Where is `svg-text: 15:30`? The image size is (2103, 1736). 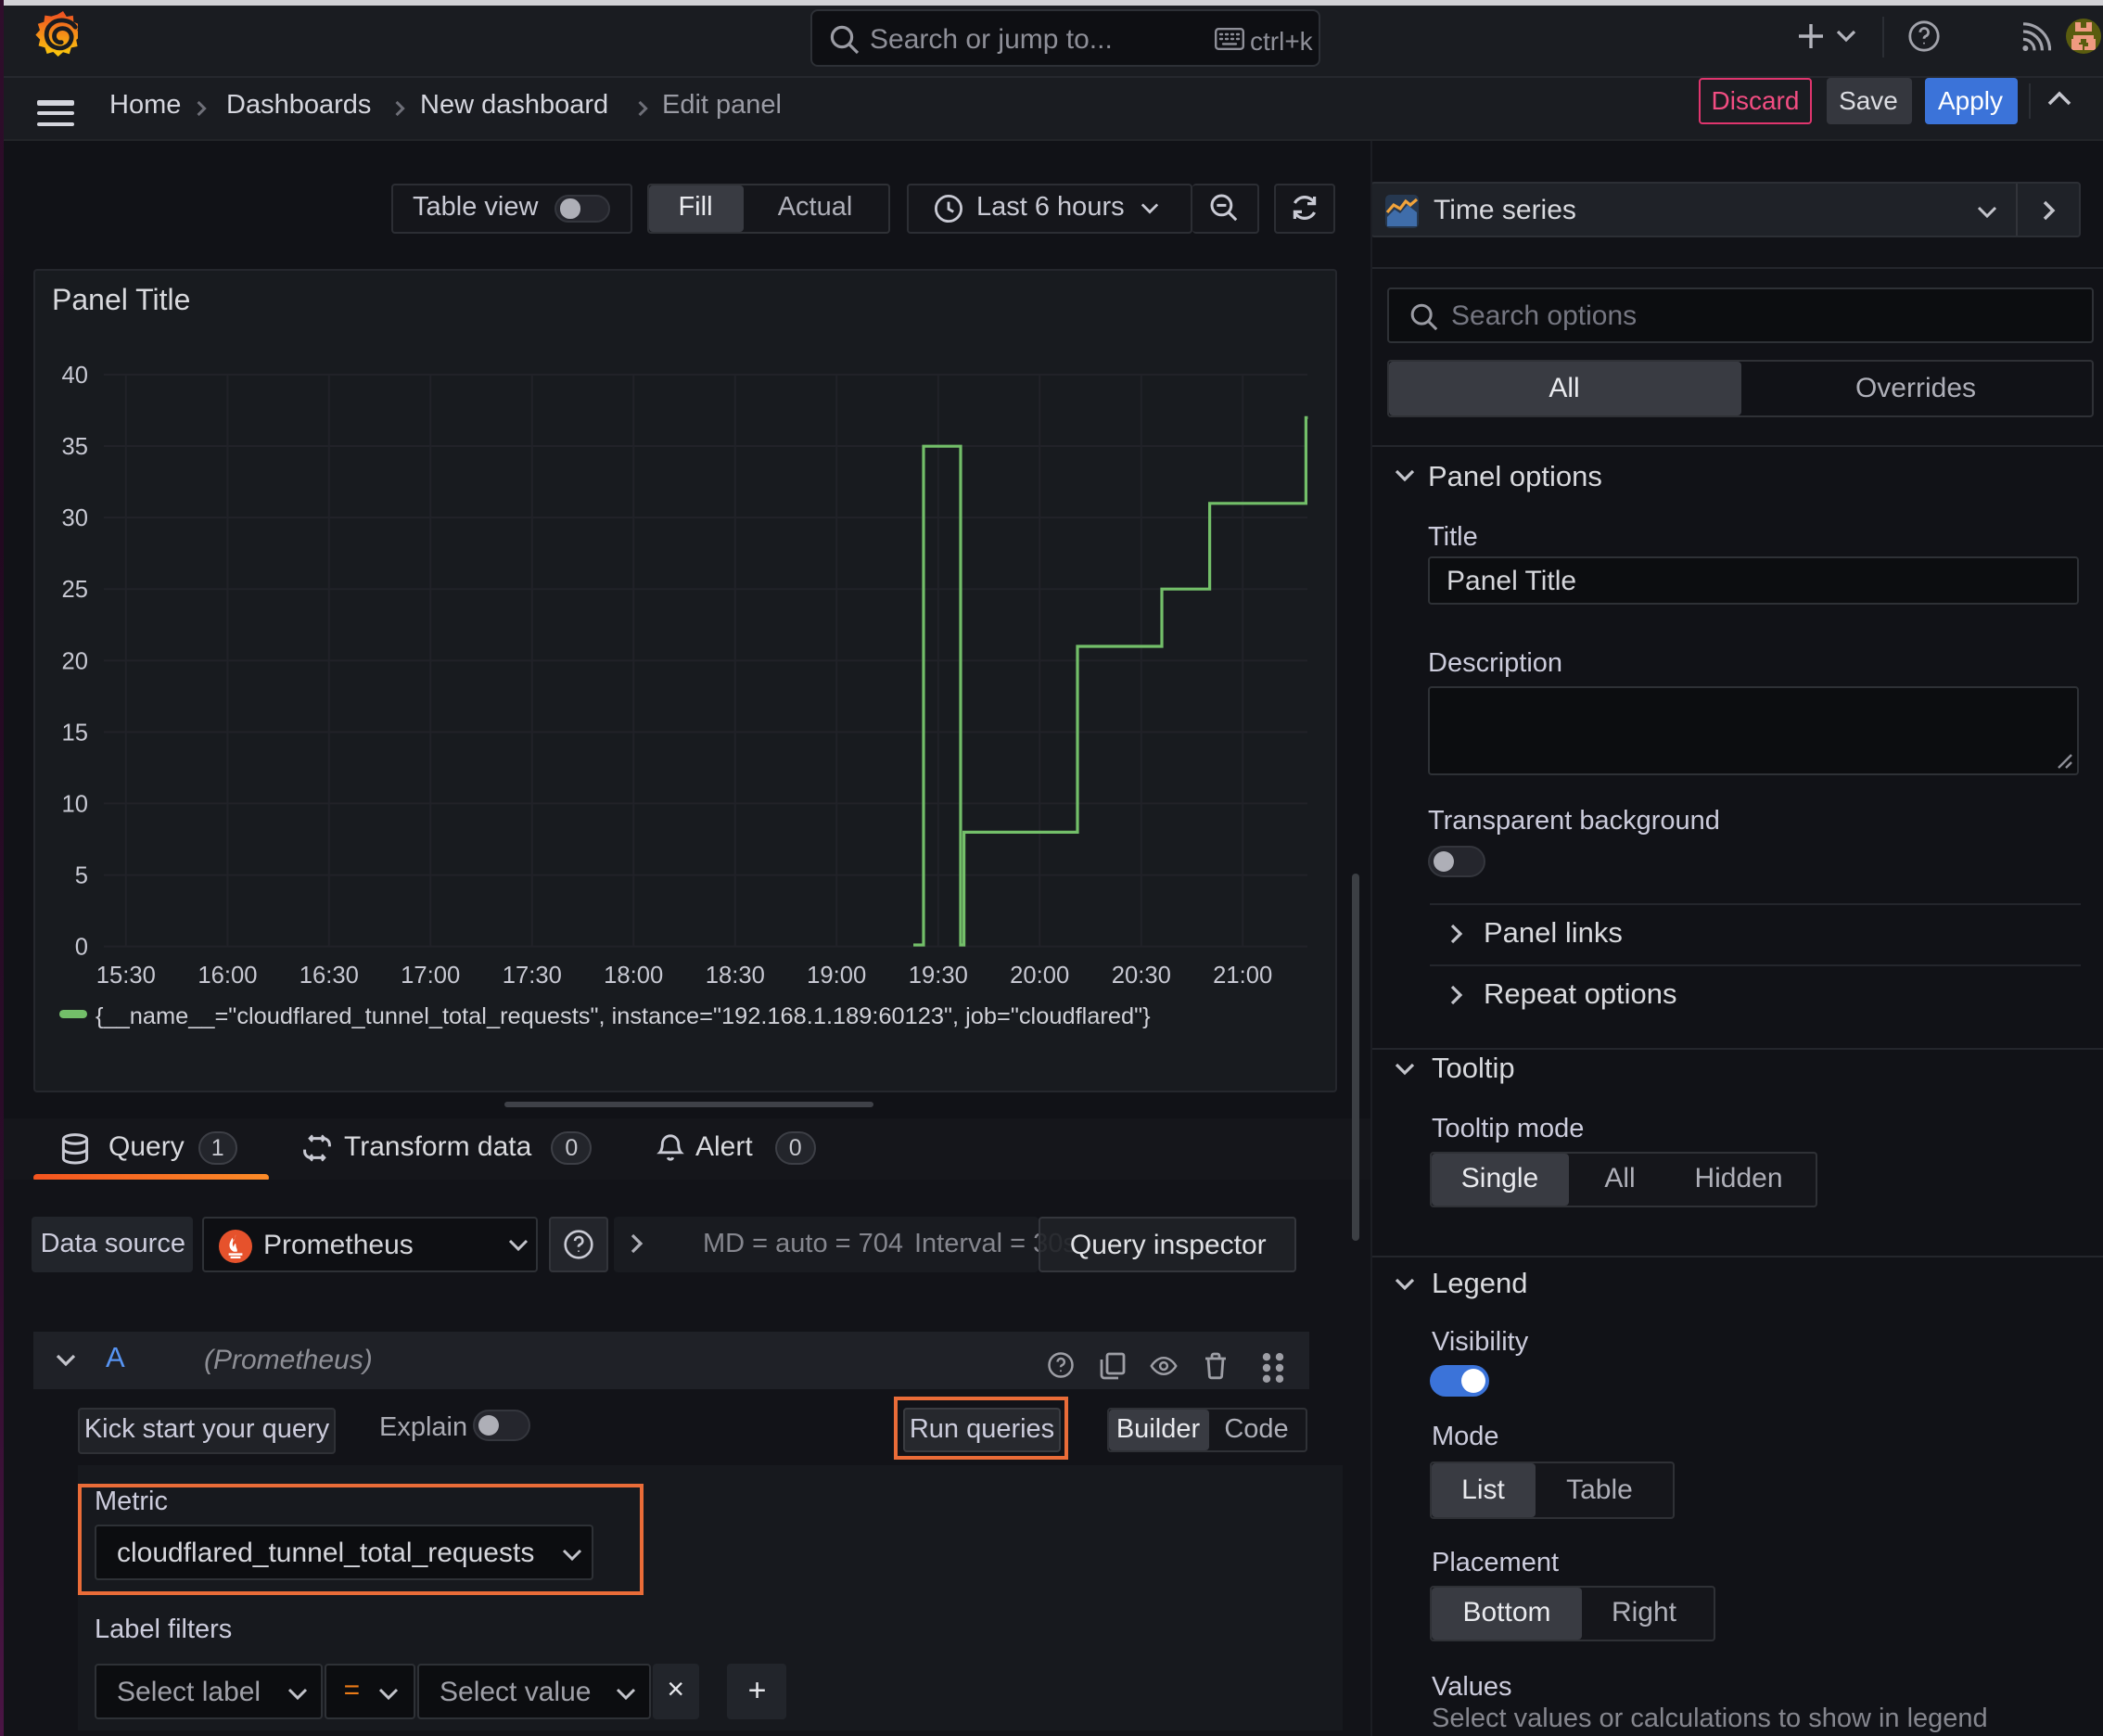
svg-text: 15:30 is located at coordinates (126, 975).